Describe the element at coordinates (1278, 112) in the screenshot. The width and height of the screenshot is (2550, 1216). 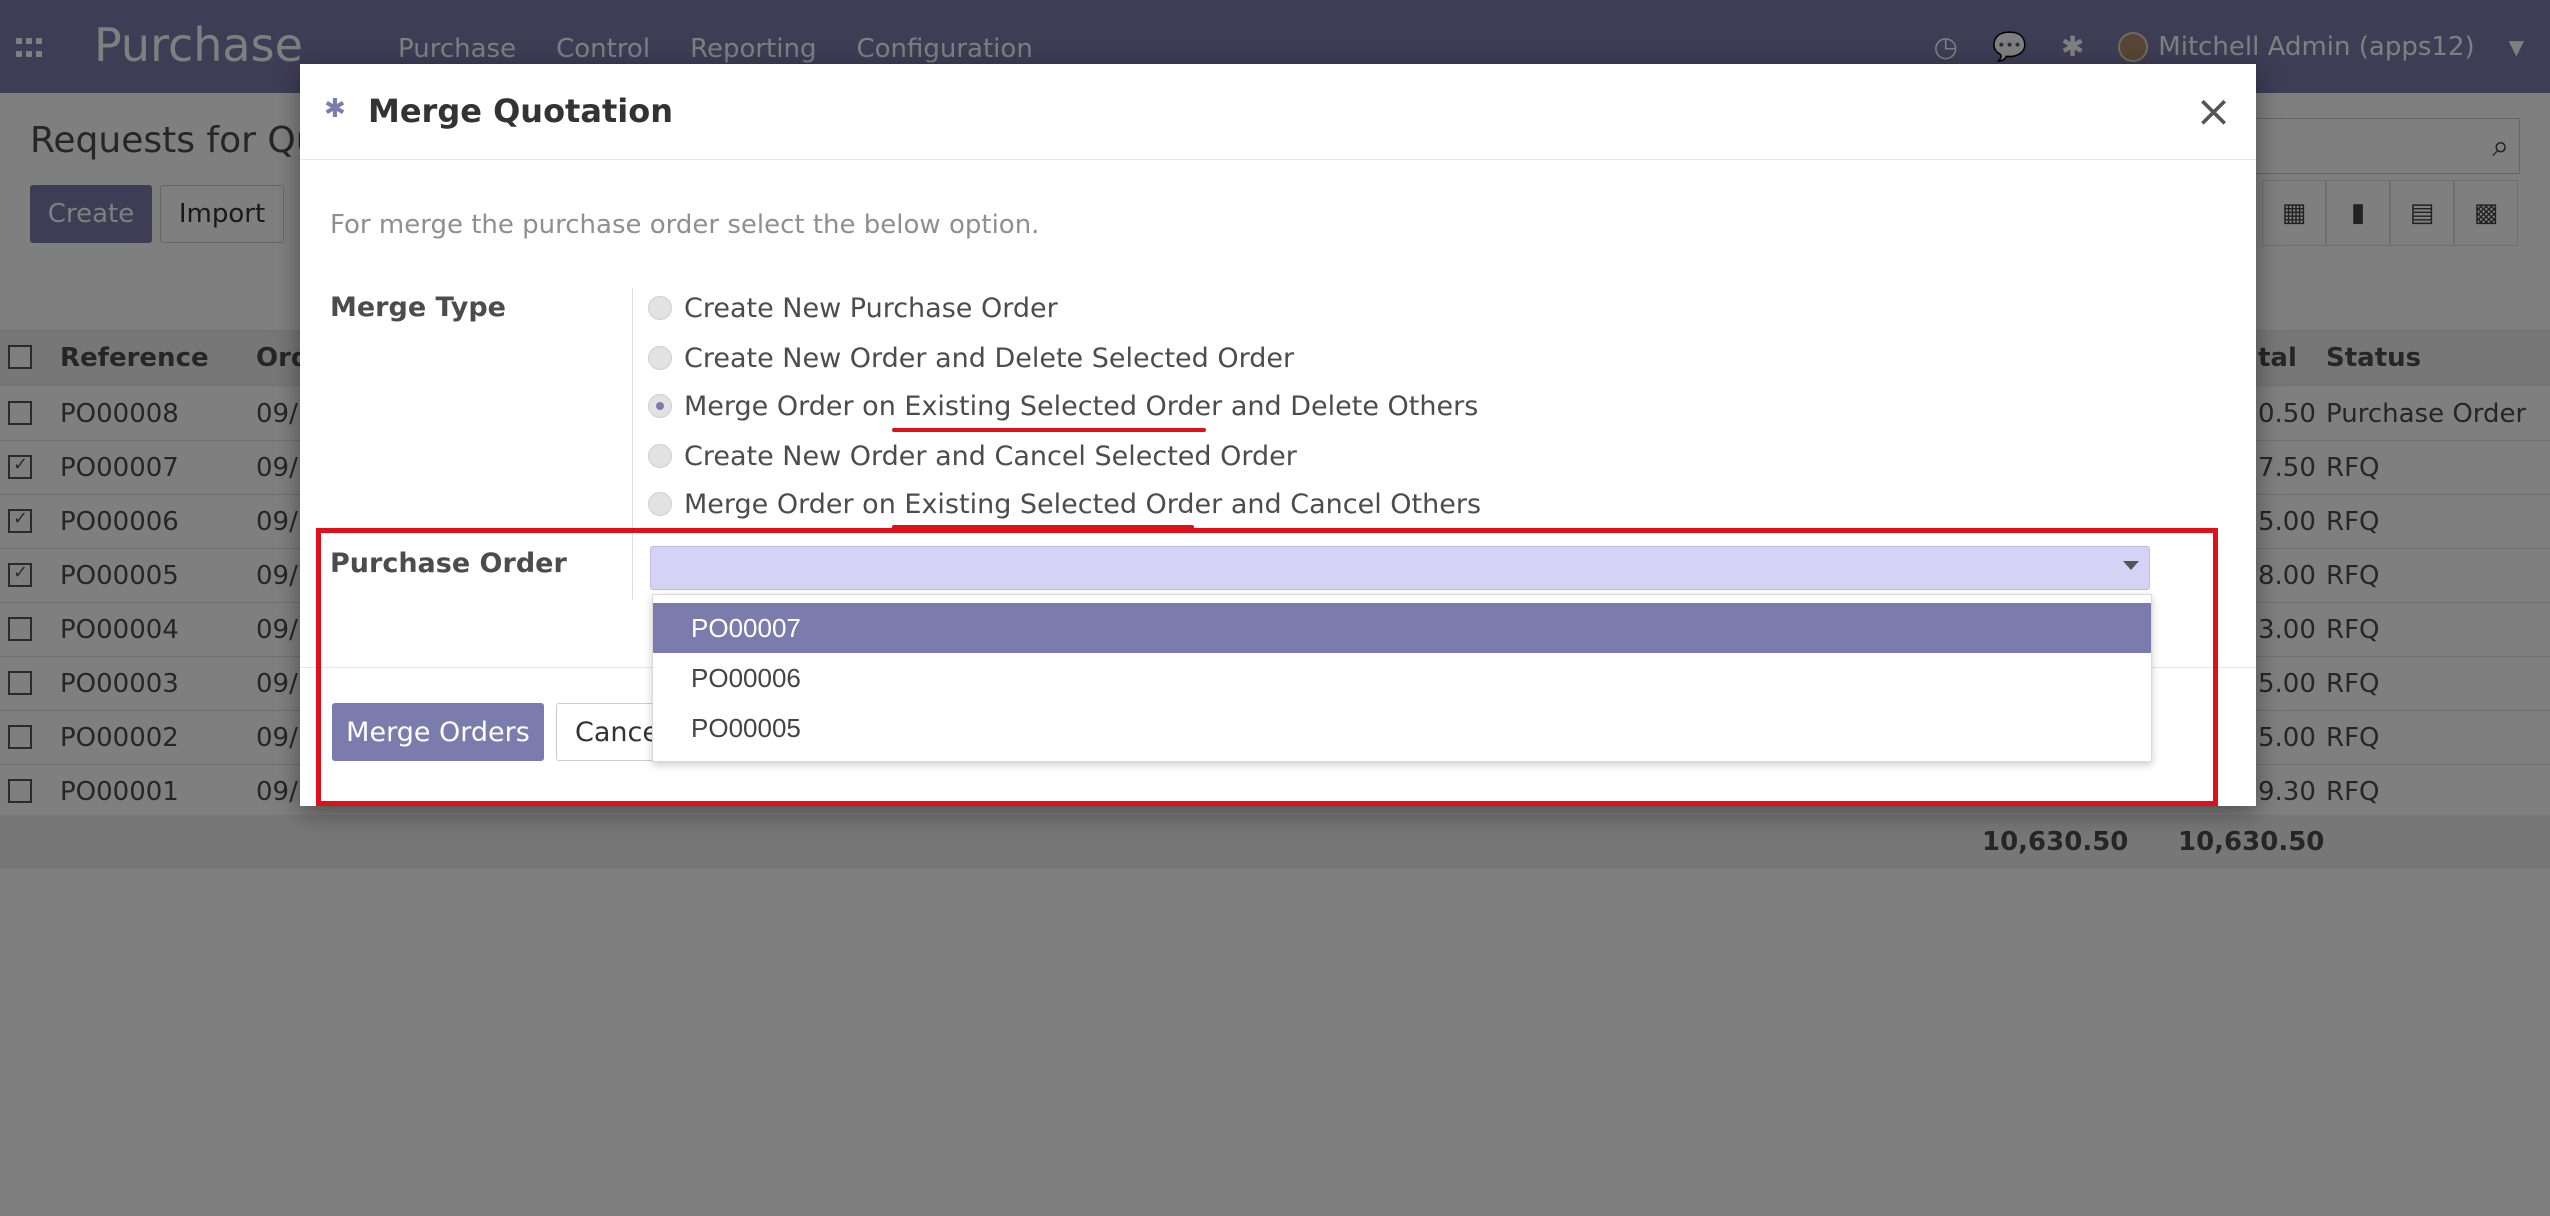
I see `modal-header: ✱ Merge Quotation ×` at that location.